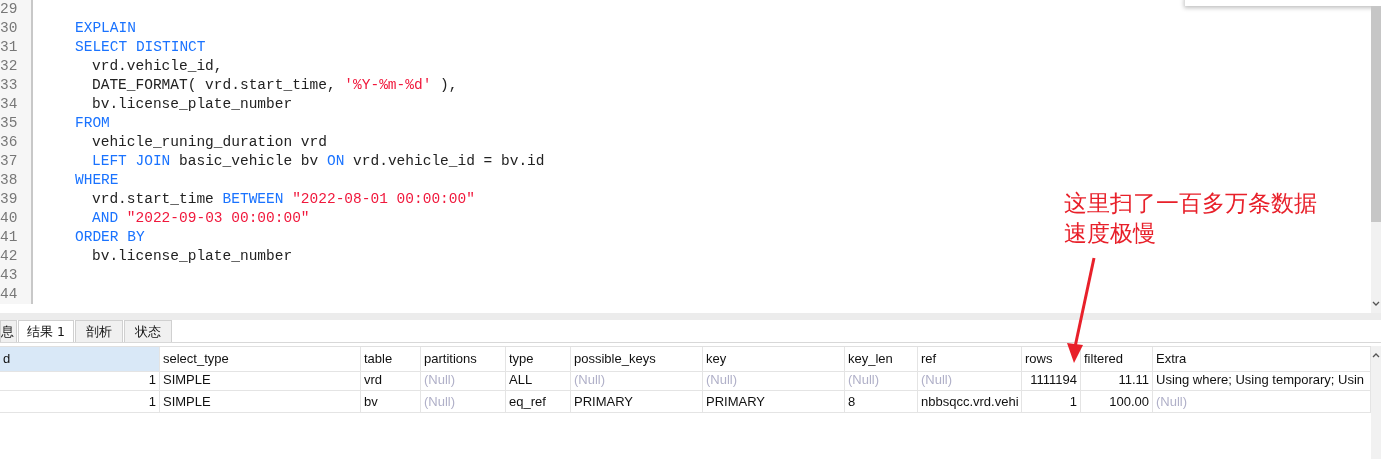 Image resolution: width=1381 pixels, height=460 pixels. Describe the element at coordinates (1376, 304) in the screenshot. I see `chevron-down-icon` at that location.